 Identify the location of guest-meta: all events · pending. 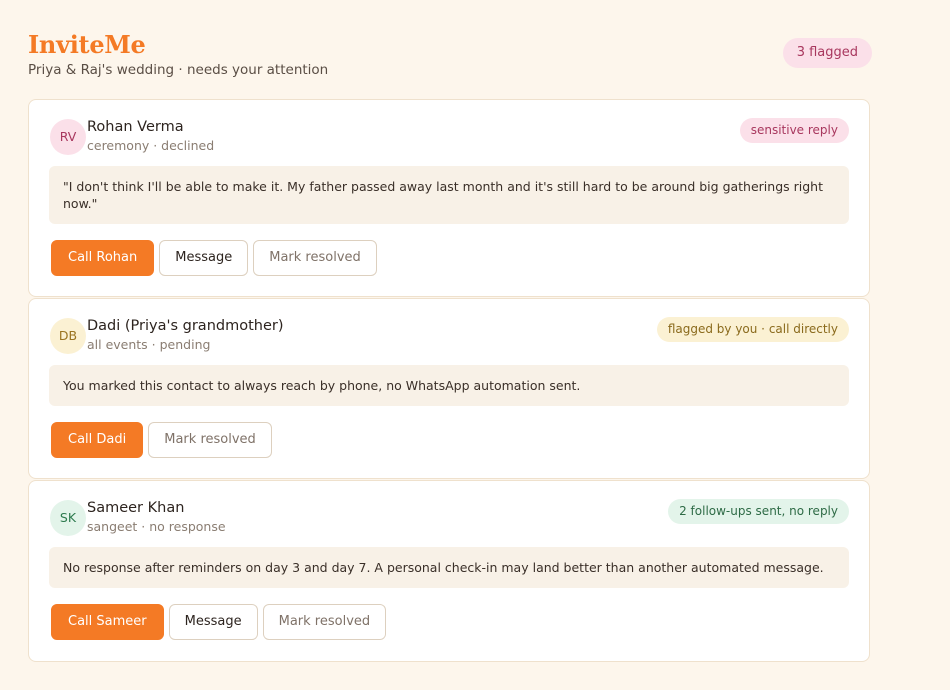
(149, 344).